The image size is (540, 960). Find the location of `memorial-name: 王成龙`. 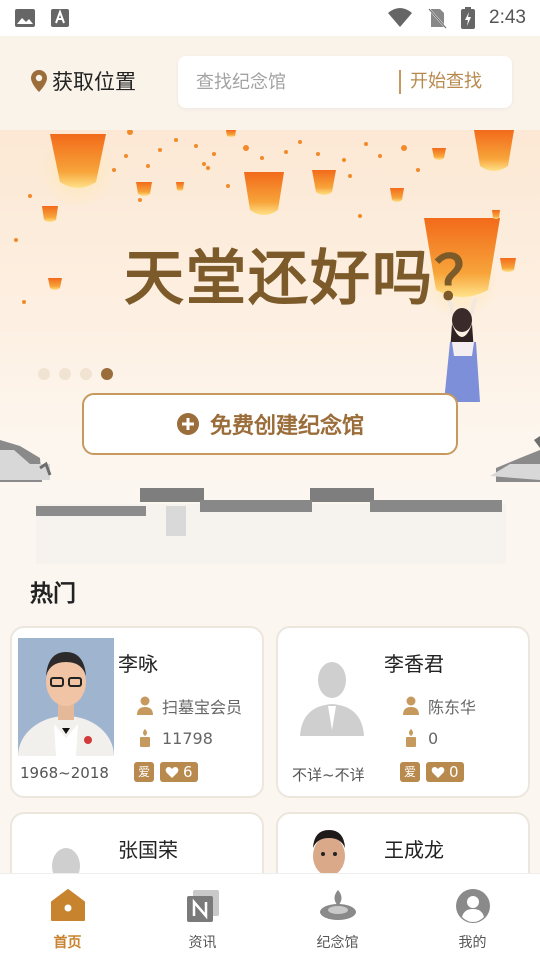

memorial-name: 王成龙 is located at coordinates (414, 850).